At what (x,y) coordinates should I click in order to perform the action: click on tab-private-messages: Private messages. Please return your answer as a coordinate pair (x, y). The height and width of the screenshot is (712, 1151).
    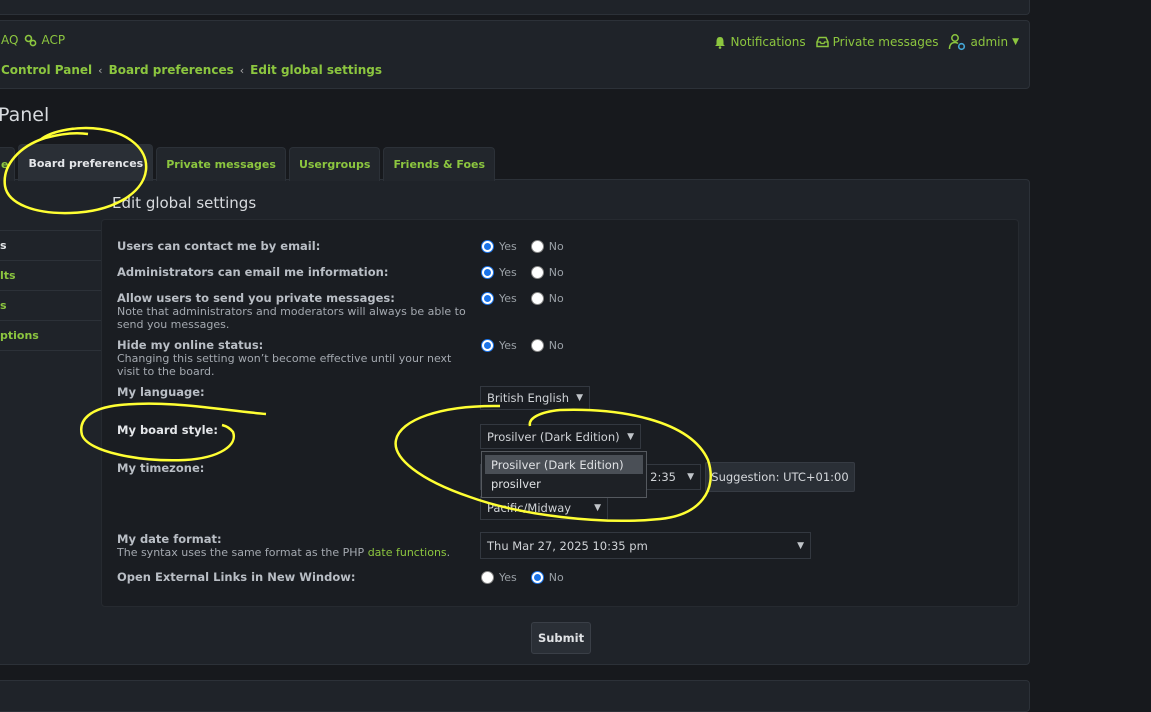
    Looking at the image, I should click on (221, 164).